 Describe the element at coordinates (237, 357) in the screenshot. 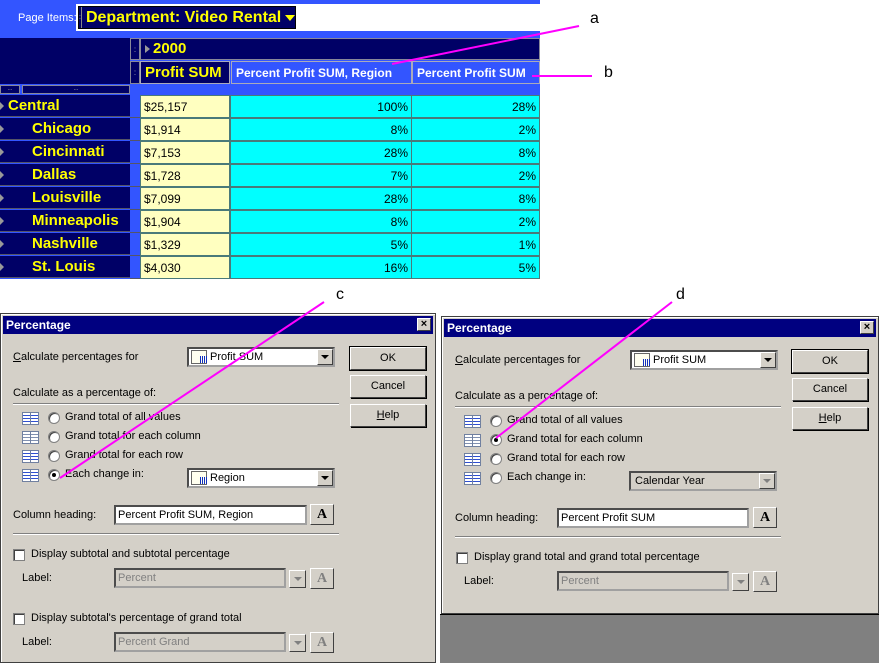

I see `calc-for-value: Profit SUM` at that location.